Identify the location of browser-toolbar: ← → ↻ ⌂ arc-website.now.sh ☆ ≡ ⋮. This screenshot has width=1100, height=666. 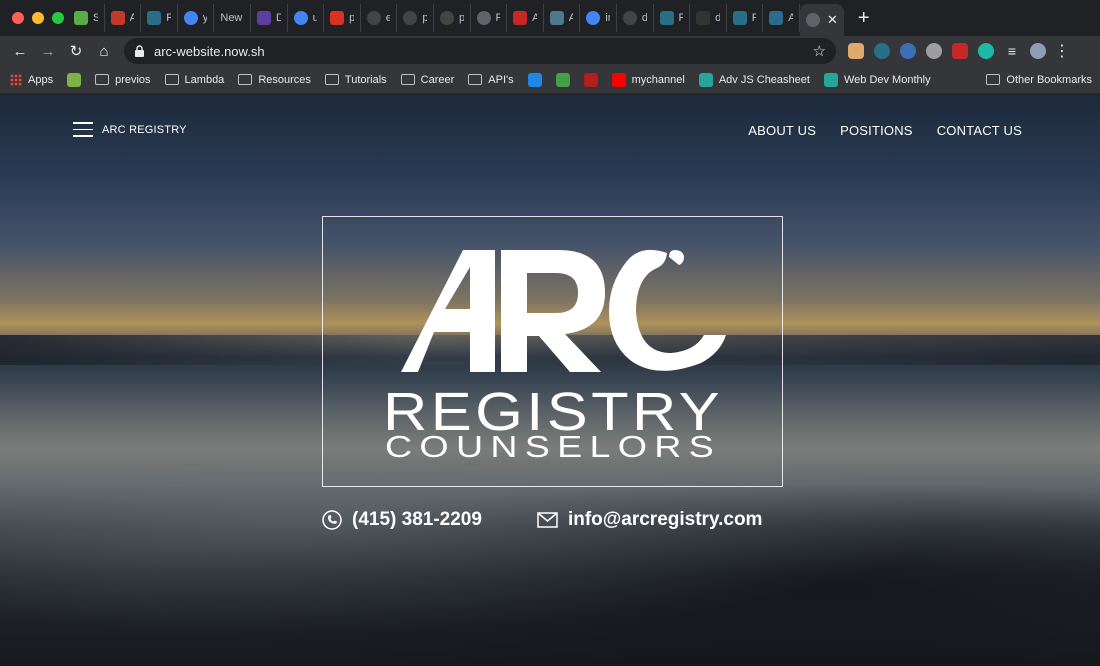
(550, 51).